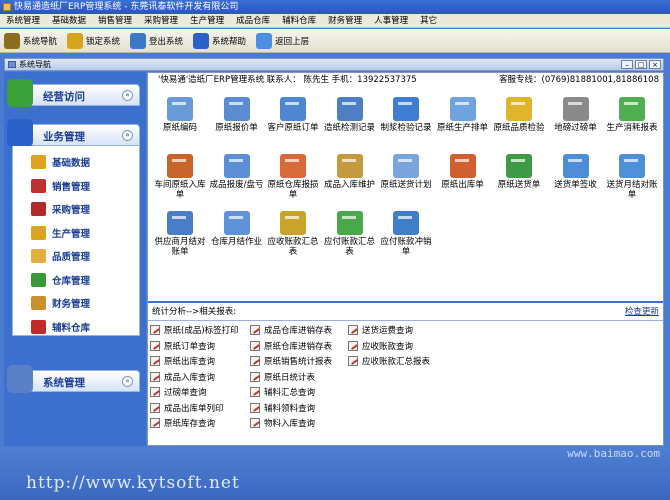  I want to click on menu-item: 其它, so click(428, 20).